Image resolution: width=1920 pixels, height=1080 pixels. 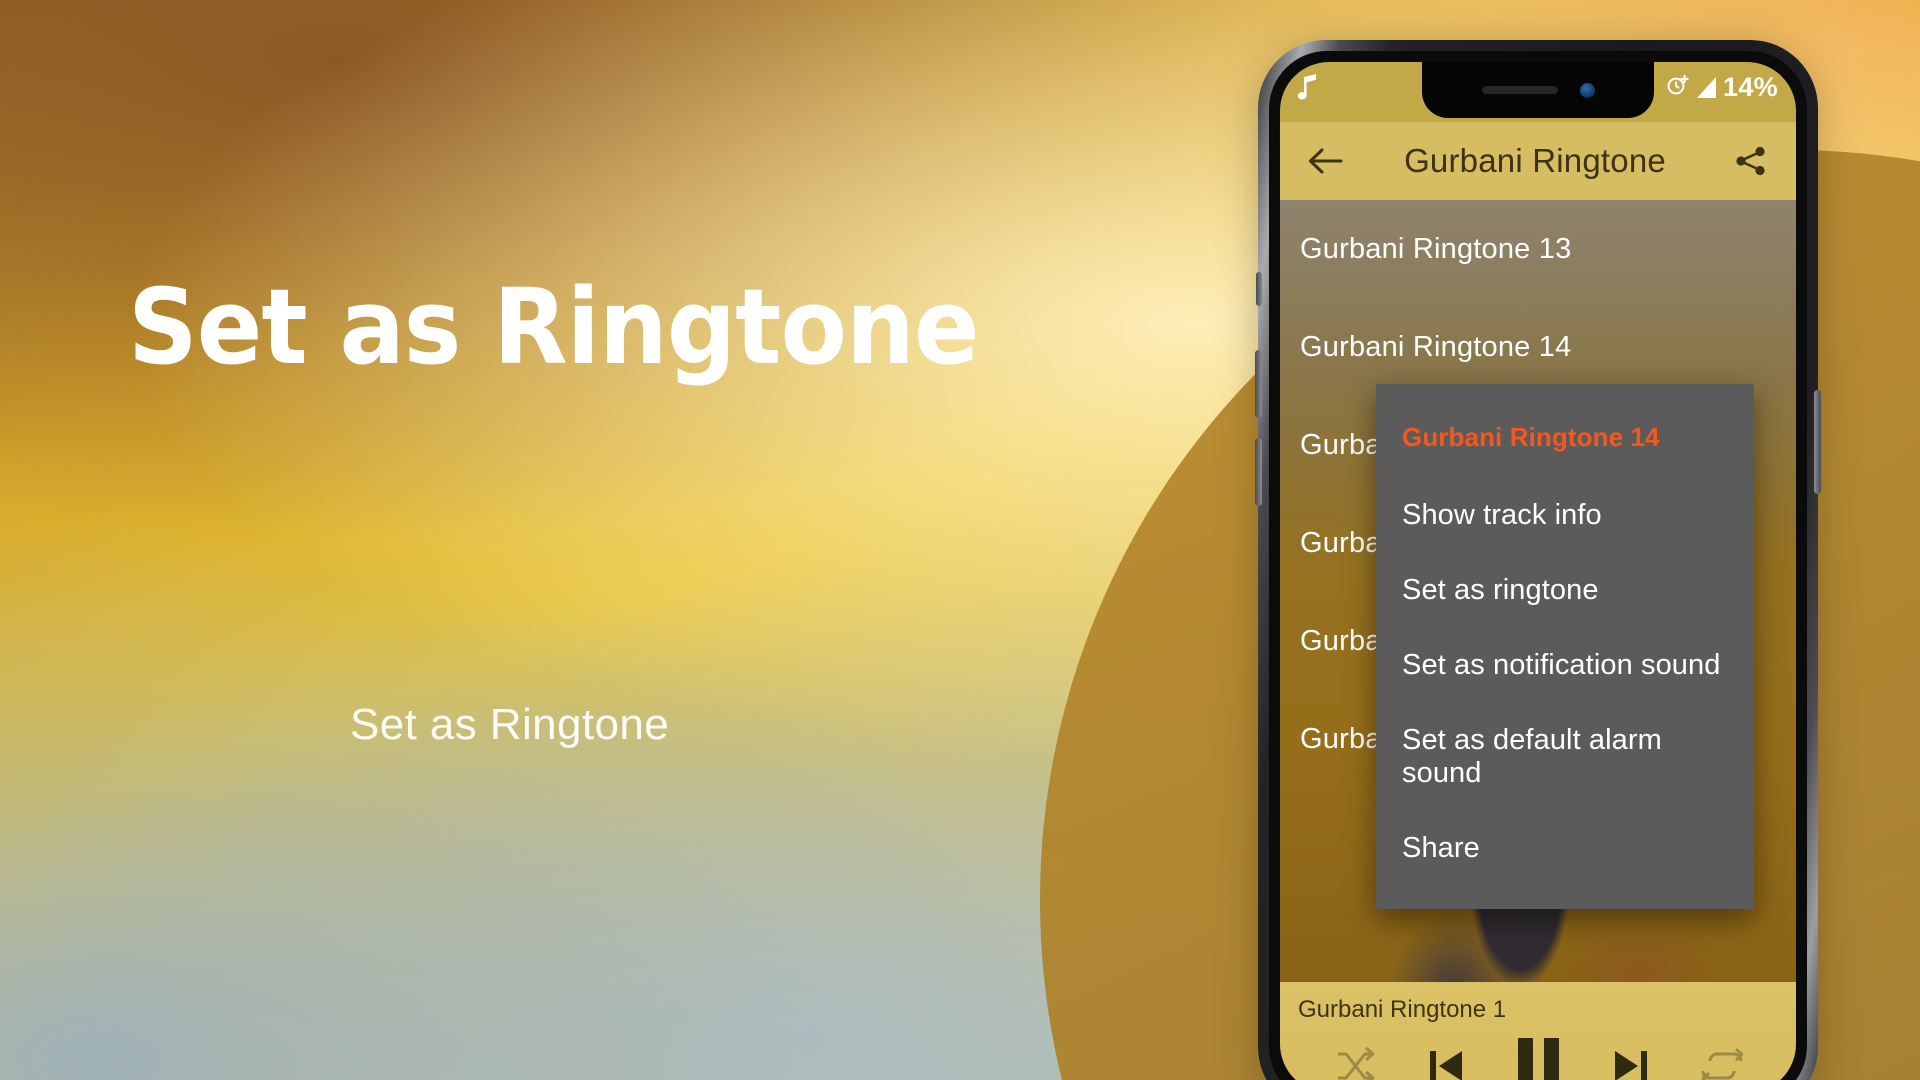 I want to click on track-list-item: Gurbani Ringtone 14, so click(x=1538, y=347).